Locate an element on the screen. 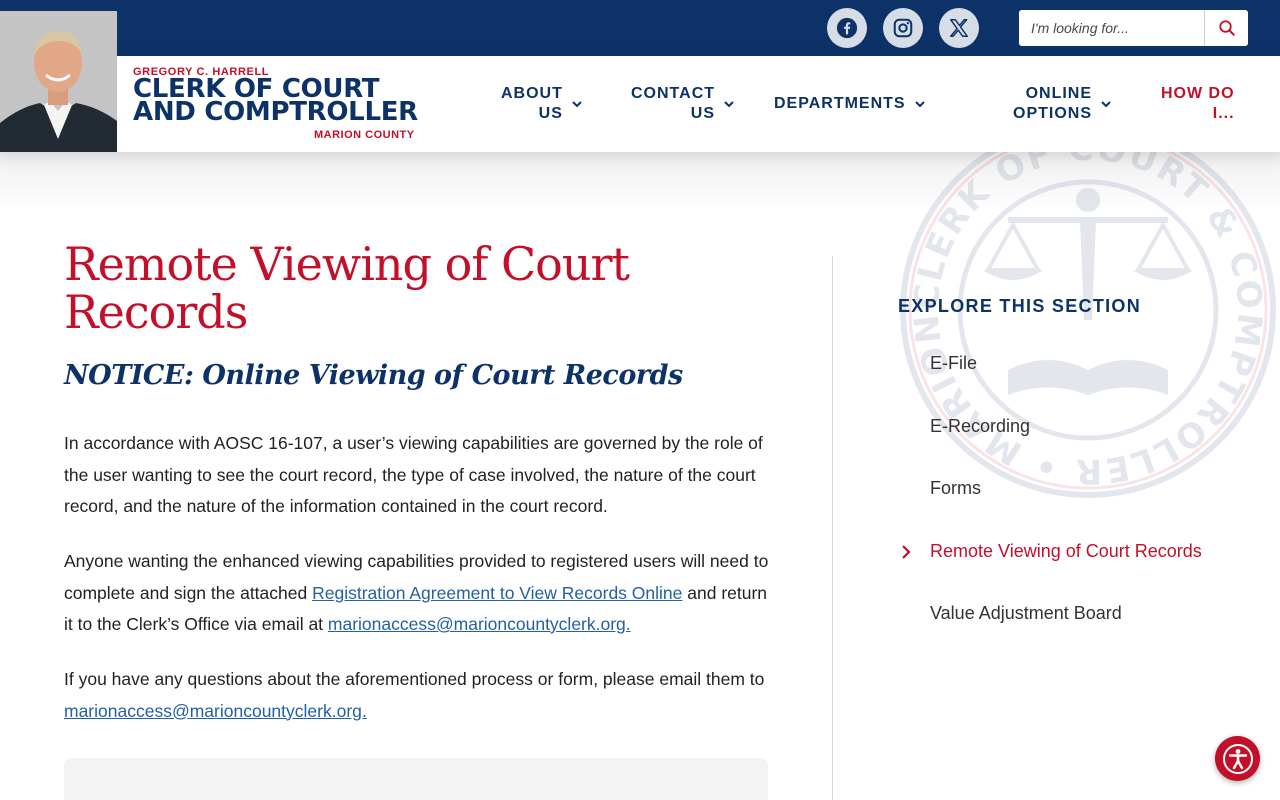 The image size is (1280, 800). accessibility-icon is located at coordinates (1237, 758).